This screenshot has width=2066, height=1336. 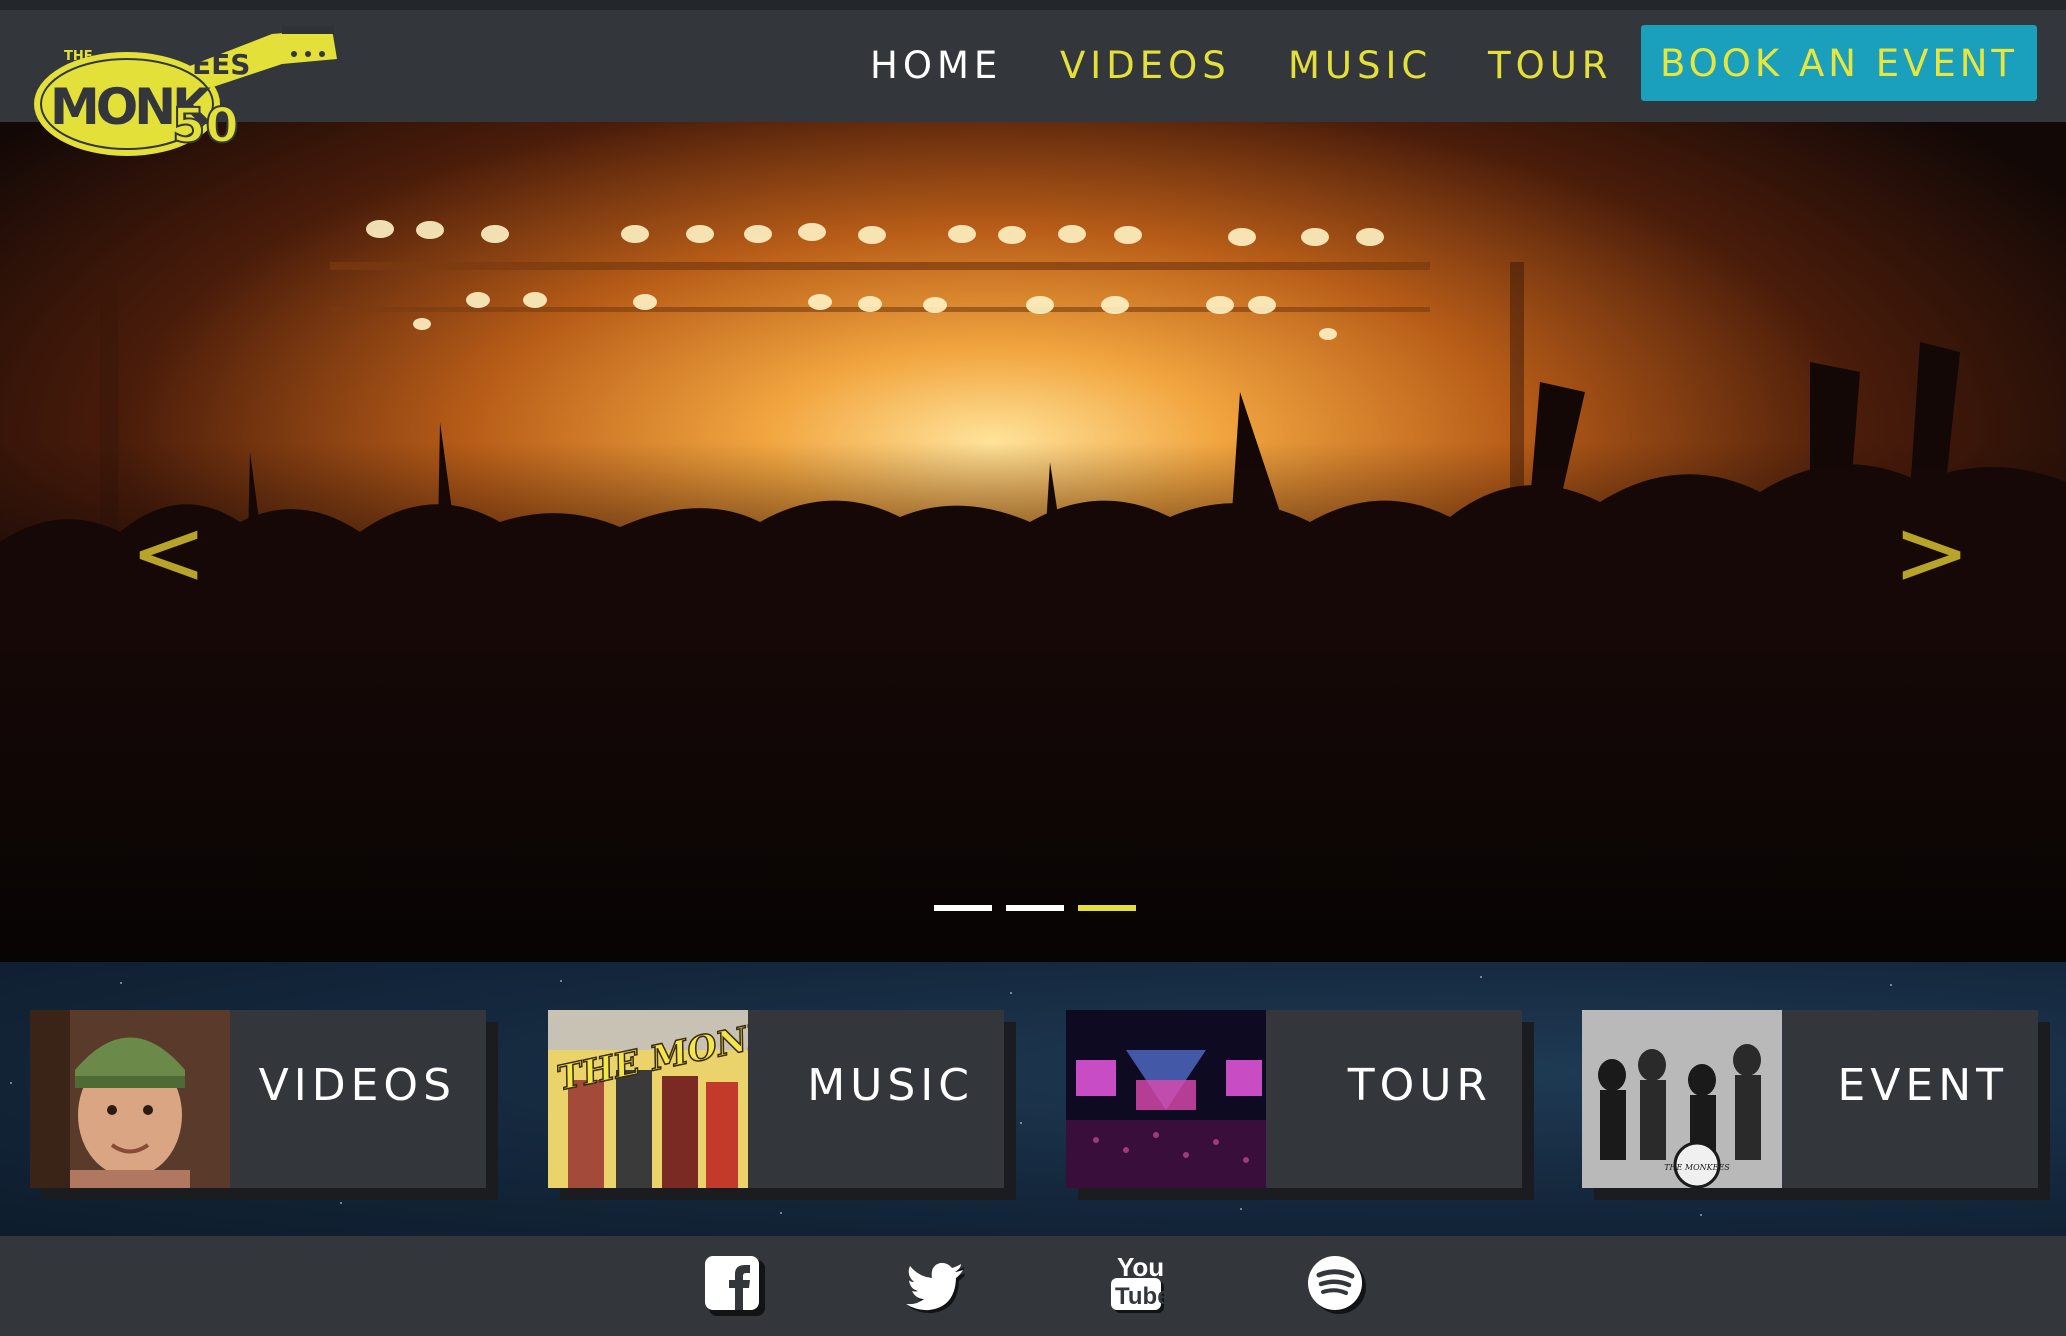 What do you see at coordinates (78, 56) in the screenshot?
I see `svg-text: THE` at bounding box center [78, 56].